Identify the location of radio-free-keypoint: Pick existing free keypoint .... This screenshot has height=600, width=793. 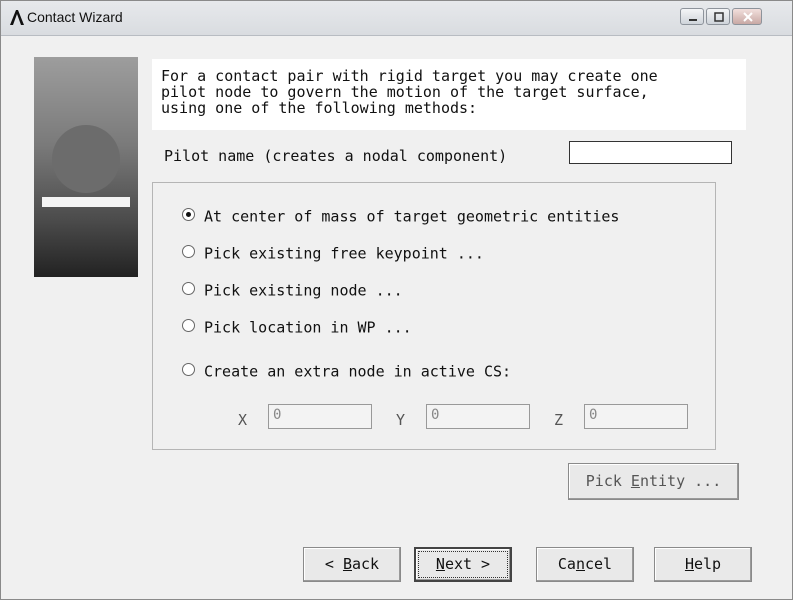
(333, 254).